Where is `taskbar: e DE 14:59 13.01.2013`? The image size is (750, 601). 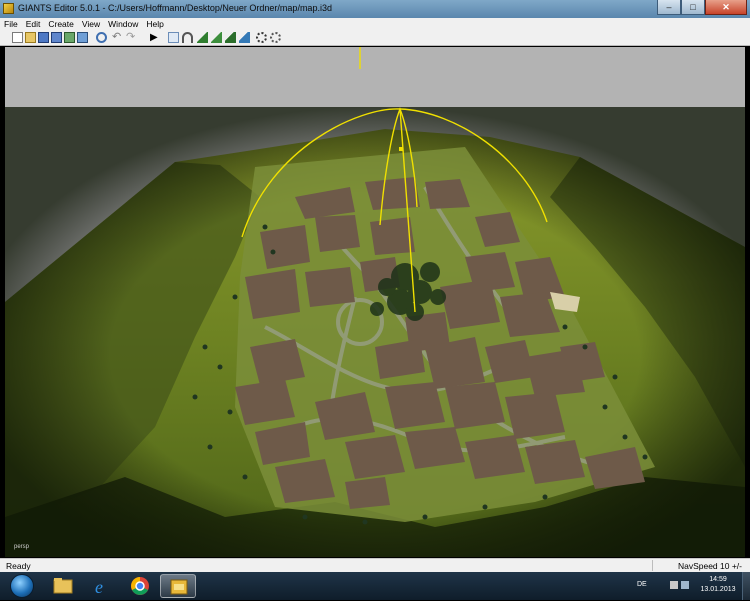 taskbar: e DE 14:59 13.01.2013 is located at coordinates (375, 586).